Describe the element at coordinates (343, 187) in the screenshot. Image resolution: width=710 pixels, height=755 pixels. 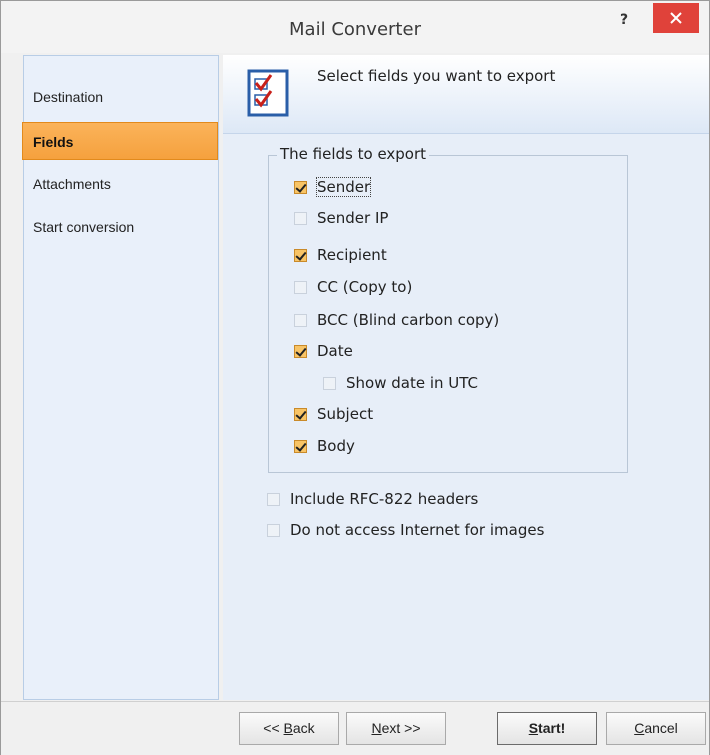
I see `checkbox-label: Sender` at that location.